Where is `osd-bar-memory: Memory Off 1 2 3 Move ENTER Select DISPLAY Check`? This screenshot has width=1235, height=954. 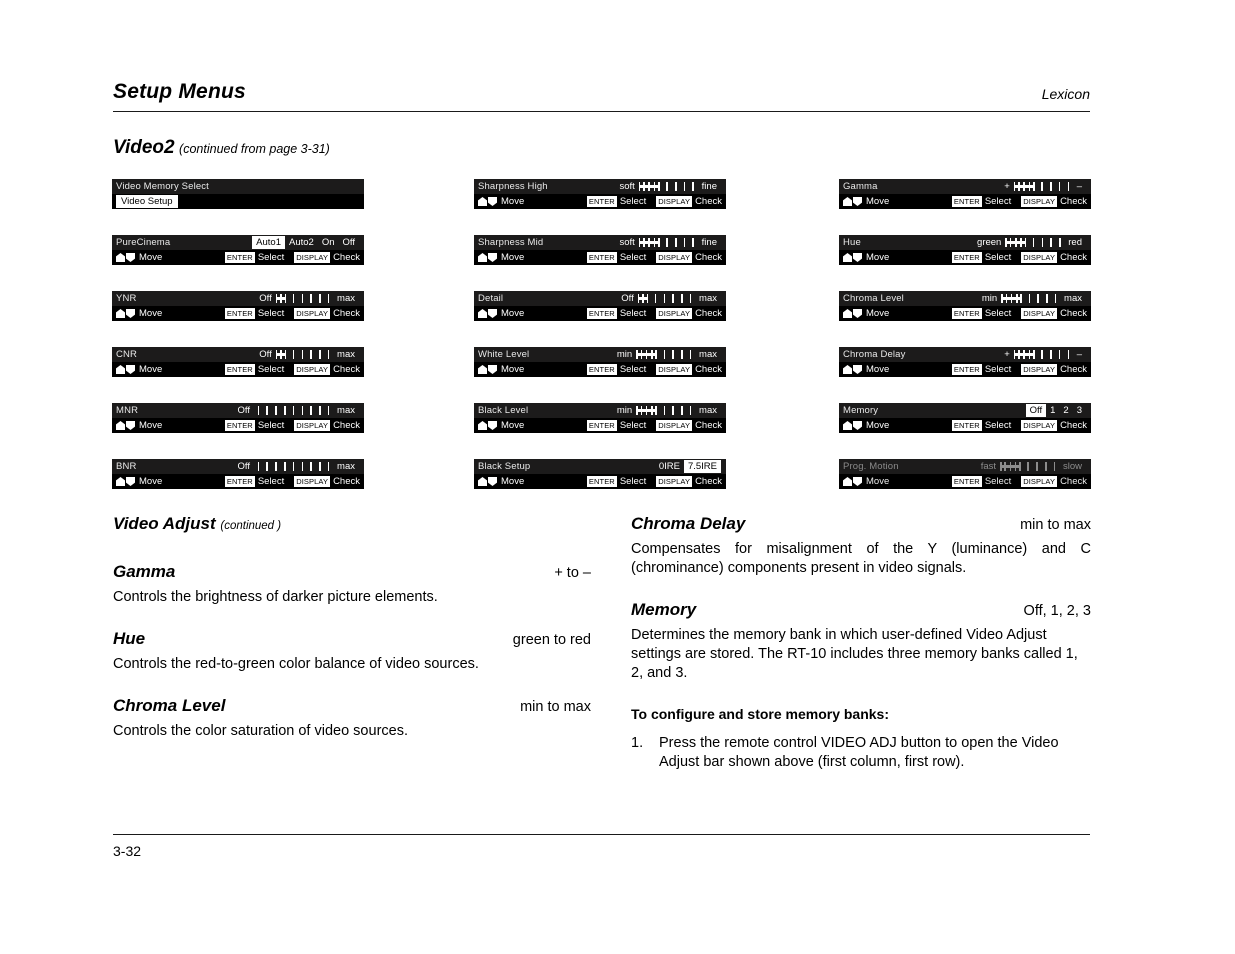 osd-bar-memory: Memory Off 1 2 3 Move ENTER Select DISPLAY Check is located at coordinates (965, 418).